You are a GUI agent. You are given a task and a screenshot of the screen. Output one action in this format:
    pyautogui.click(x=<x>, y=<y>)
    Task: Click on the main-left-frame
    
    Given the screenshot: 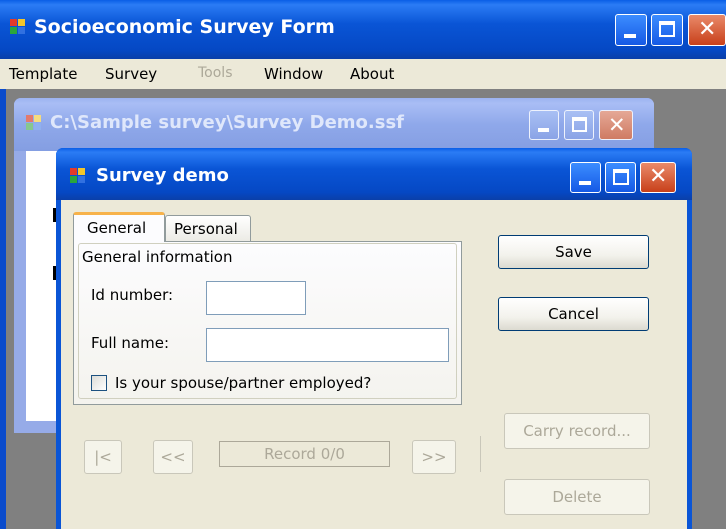 What is the action you would take?
    pyautogui.click(x=3, y=309)
    